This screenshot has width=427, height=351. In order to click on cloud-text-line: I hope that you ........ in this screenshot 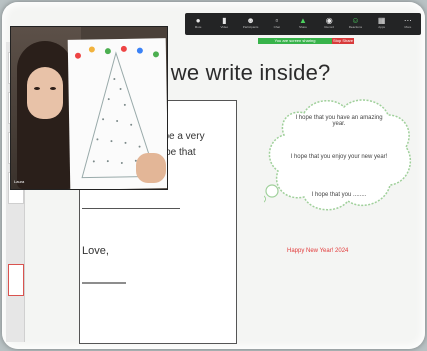, I will do `click(339, 195)`.